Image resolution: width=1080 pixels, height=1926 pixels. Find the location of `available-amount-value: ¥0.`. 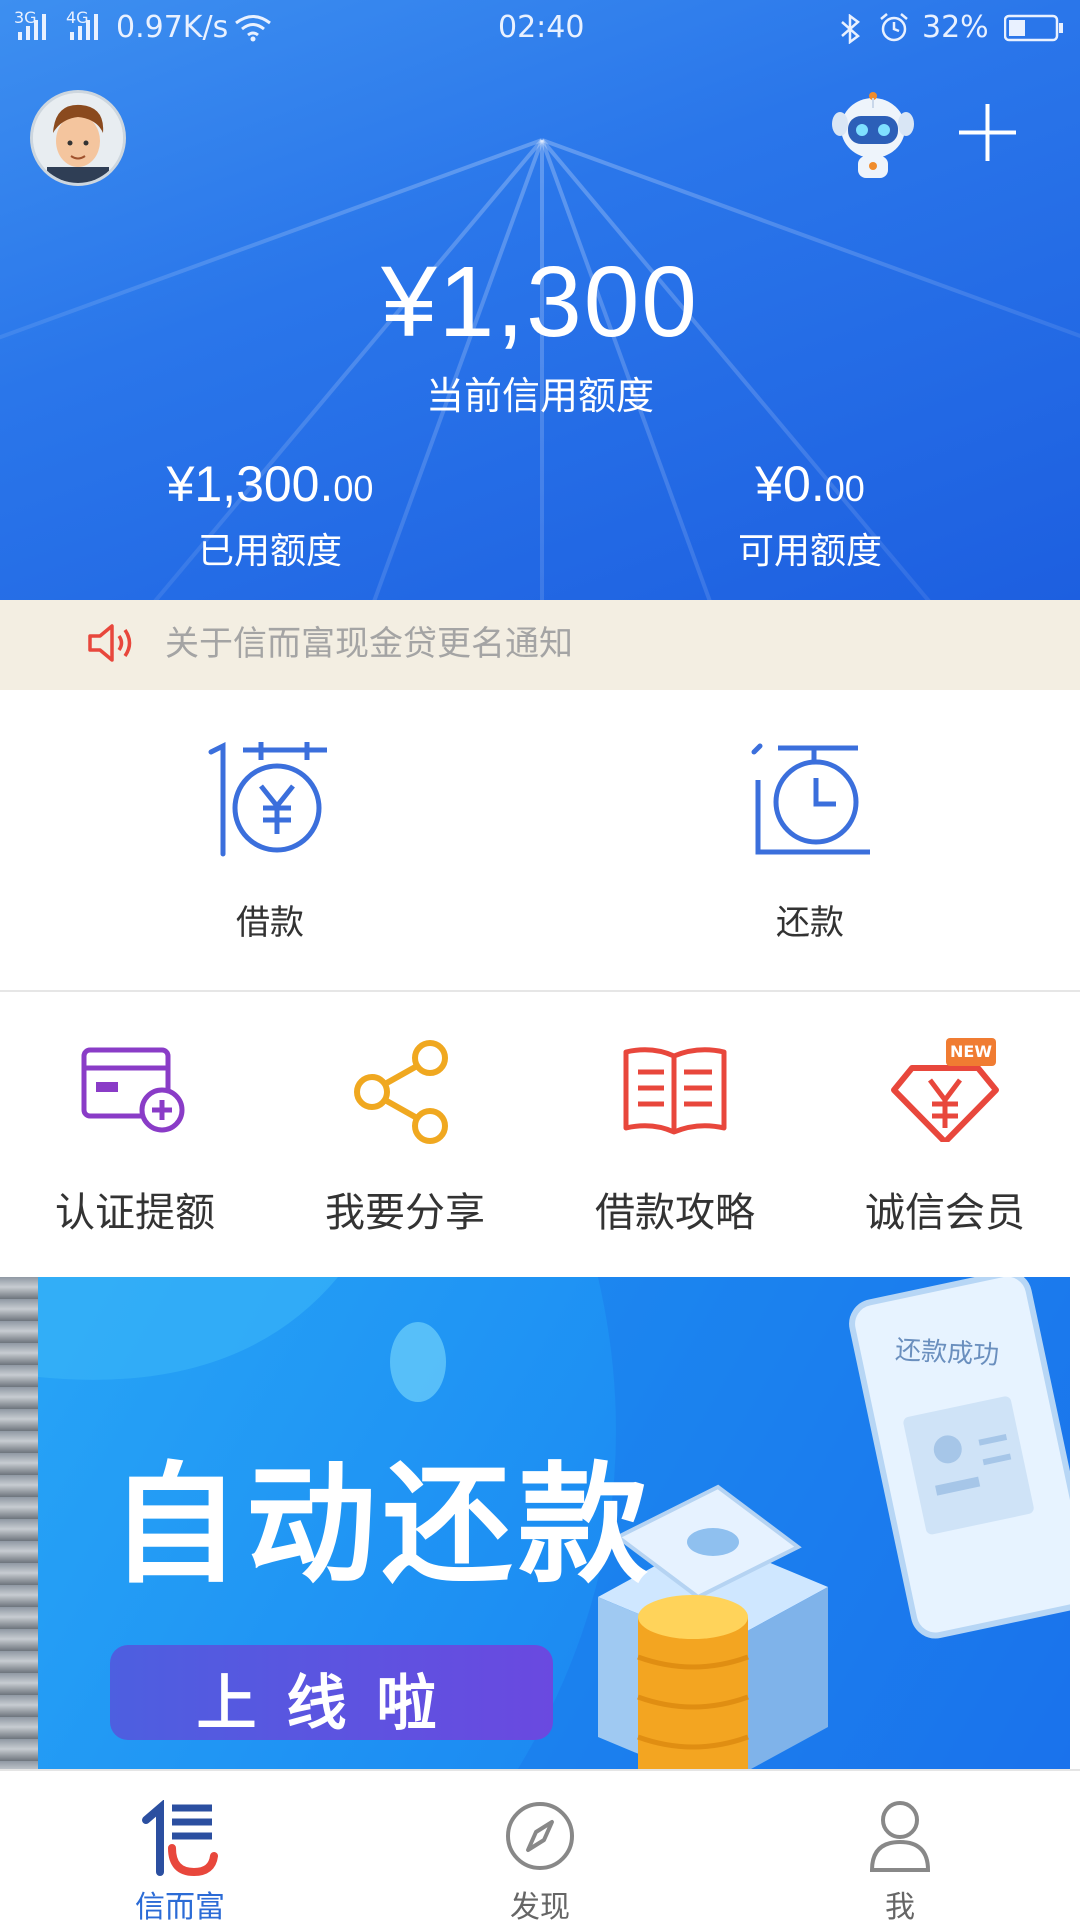

available-amount-value: ¥0. is located at coordinates (790, 484).